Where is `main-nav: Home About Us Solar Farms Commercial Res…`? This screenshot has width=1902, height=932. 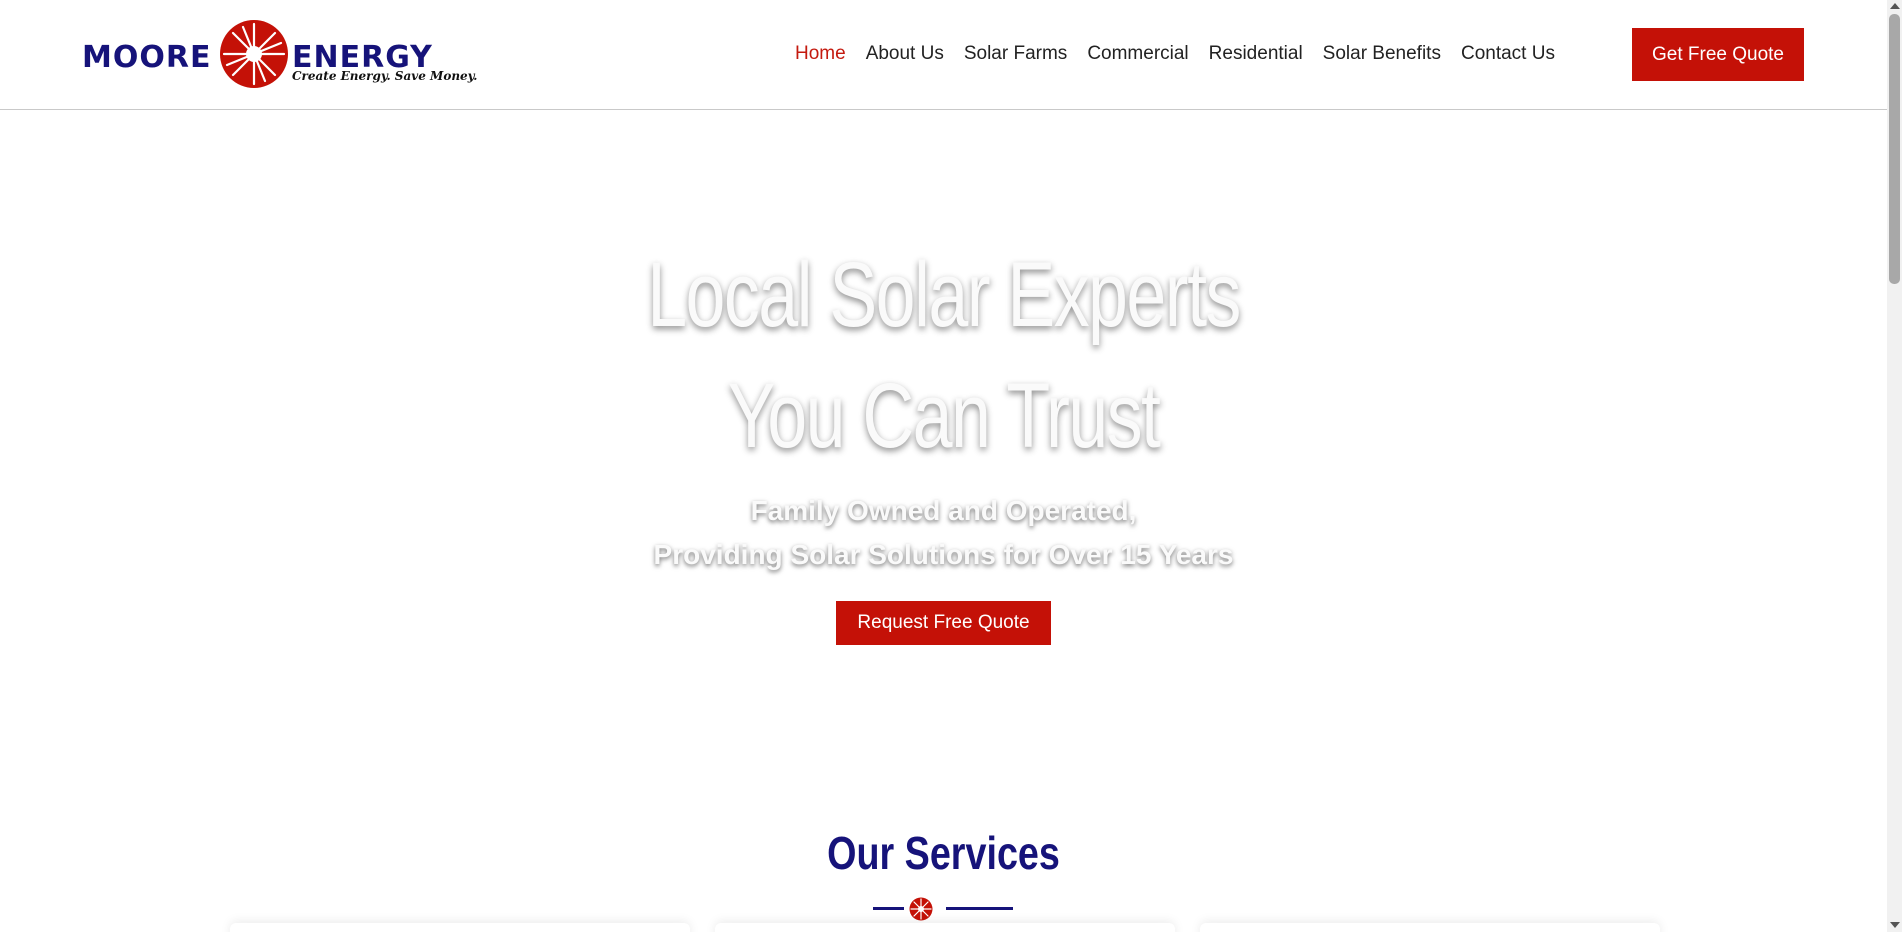
main-nav: Home About Us Solar Farms Commercial Res… is located at coordinates (1175, 54).